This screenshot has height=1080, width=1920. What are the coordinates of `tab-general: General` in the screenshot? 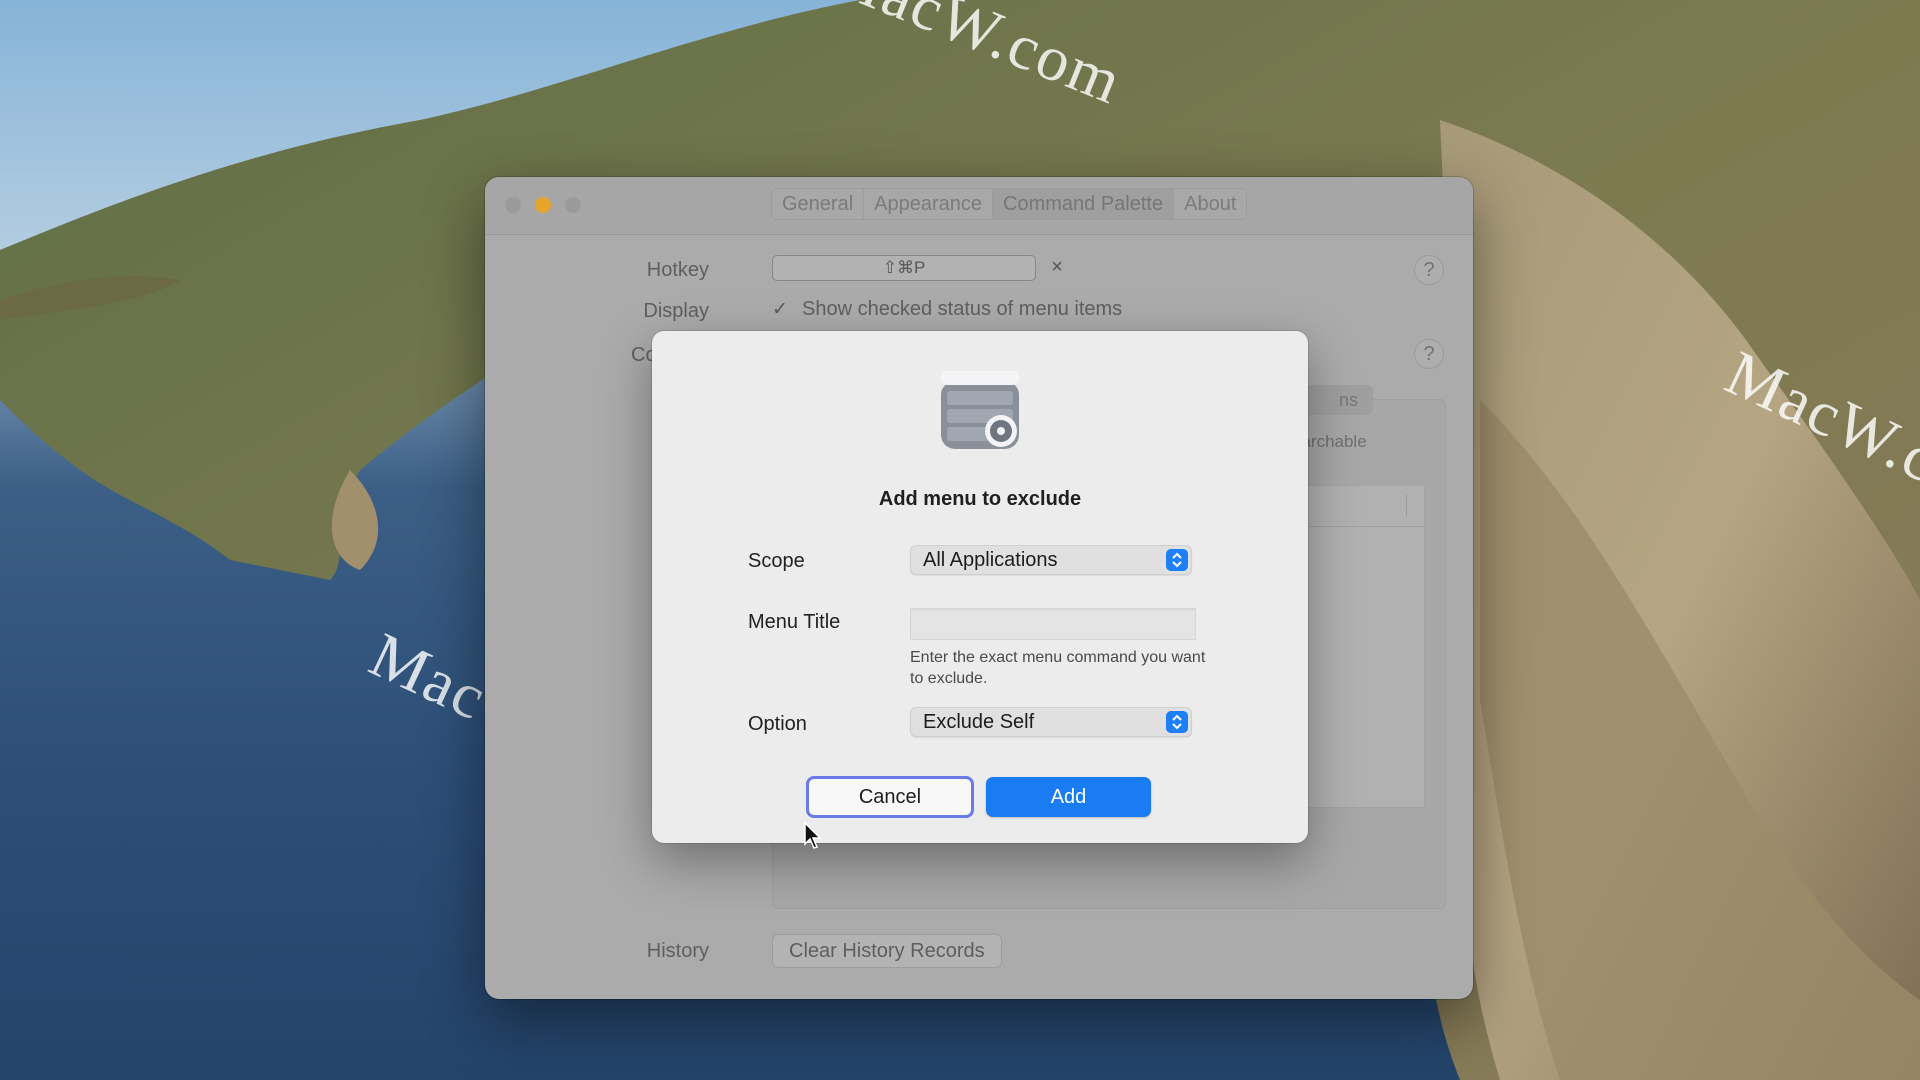 It's located at (818, 204).